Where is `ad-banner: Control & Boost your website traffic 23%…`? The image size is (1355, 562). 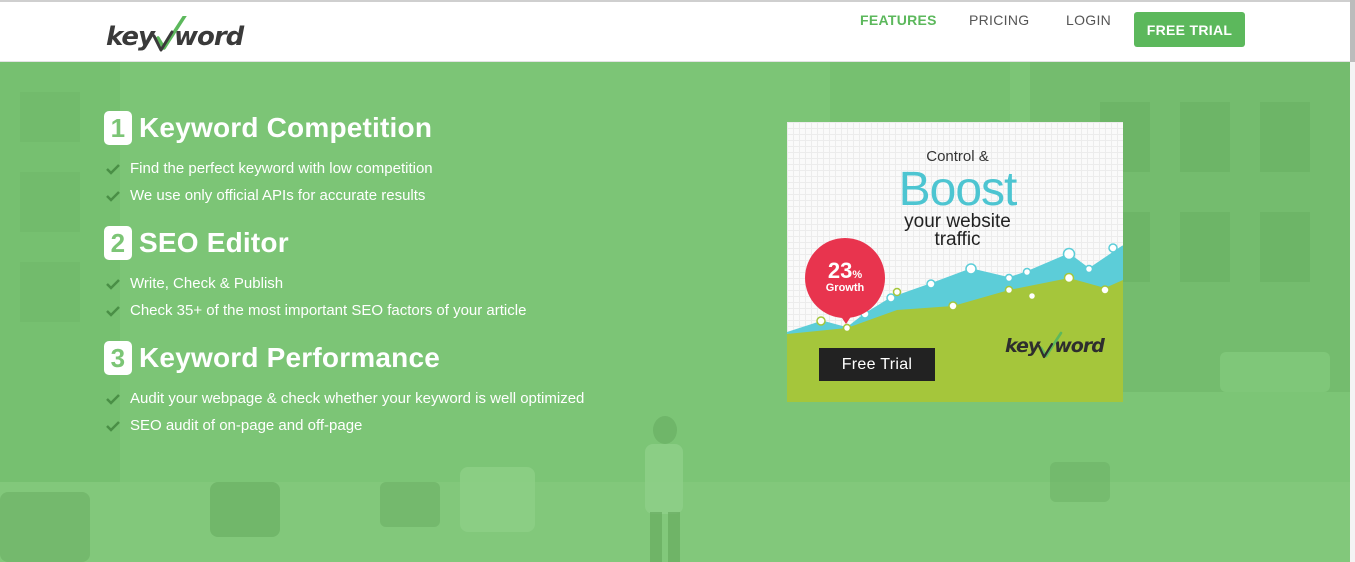 ad-banner: Control & Boost your website traffic 23%… is located at coordinates (955, 262).